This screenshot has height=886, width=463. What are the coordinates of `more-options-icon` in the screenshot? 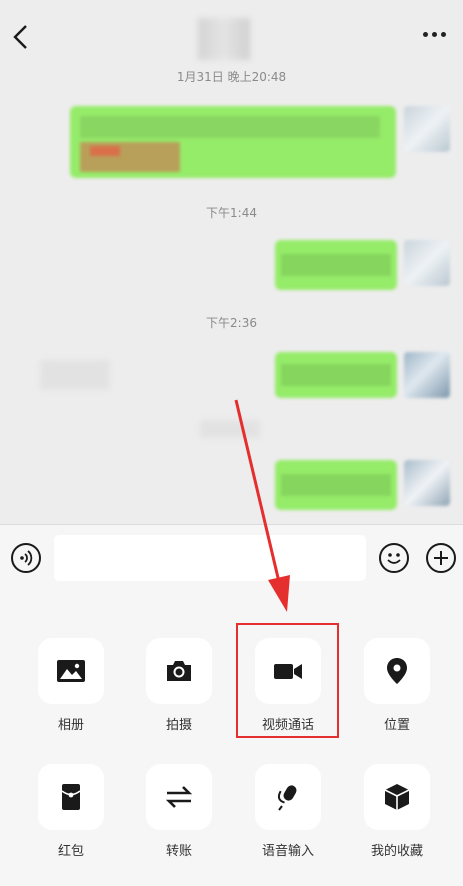 It's located at (436, 34).